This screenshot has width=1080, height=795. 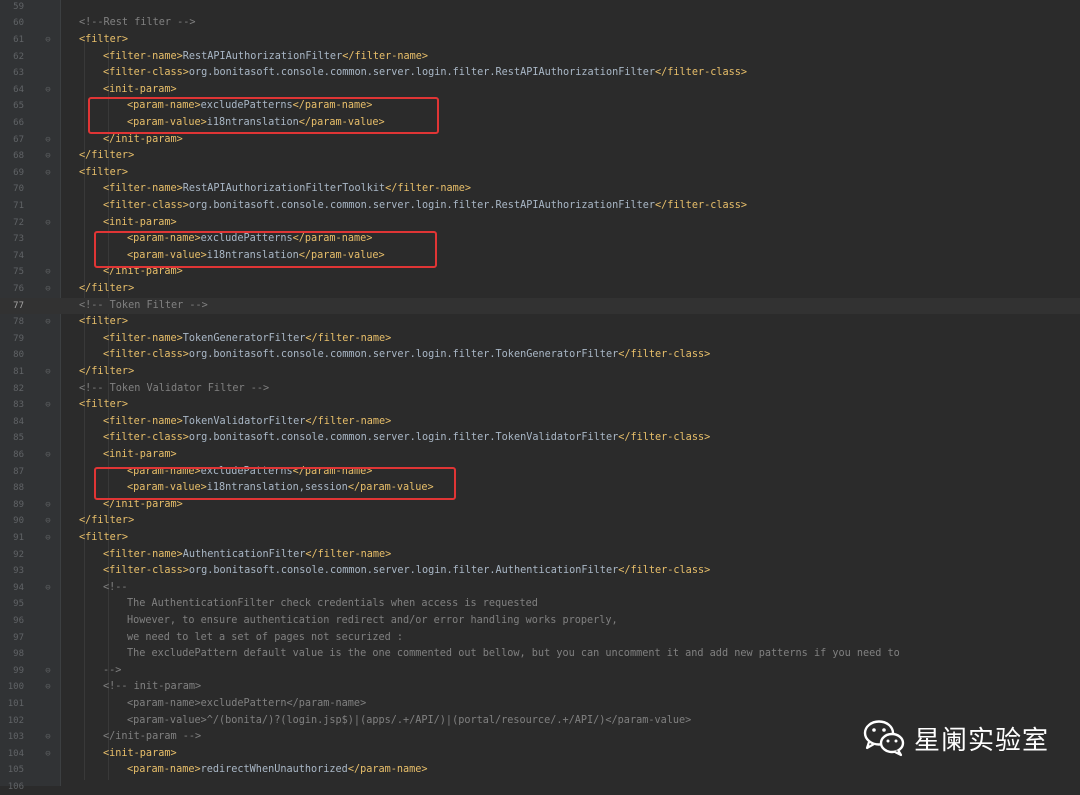 I want to click on line-number: 92, so click(x=18, y=554).